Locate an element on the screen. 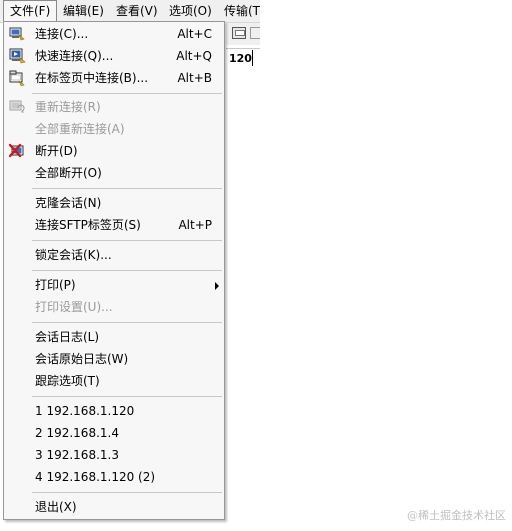 The height and width of the screenshot is (531, 512). menu-item-quick-connect: 快速连接(Q)... Alt+Q is located at coordinates (114, 56).